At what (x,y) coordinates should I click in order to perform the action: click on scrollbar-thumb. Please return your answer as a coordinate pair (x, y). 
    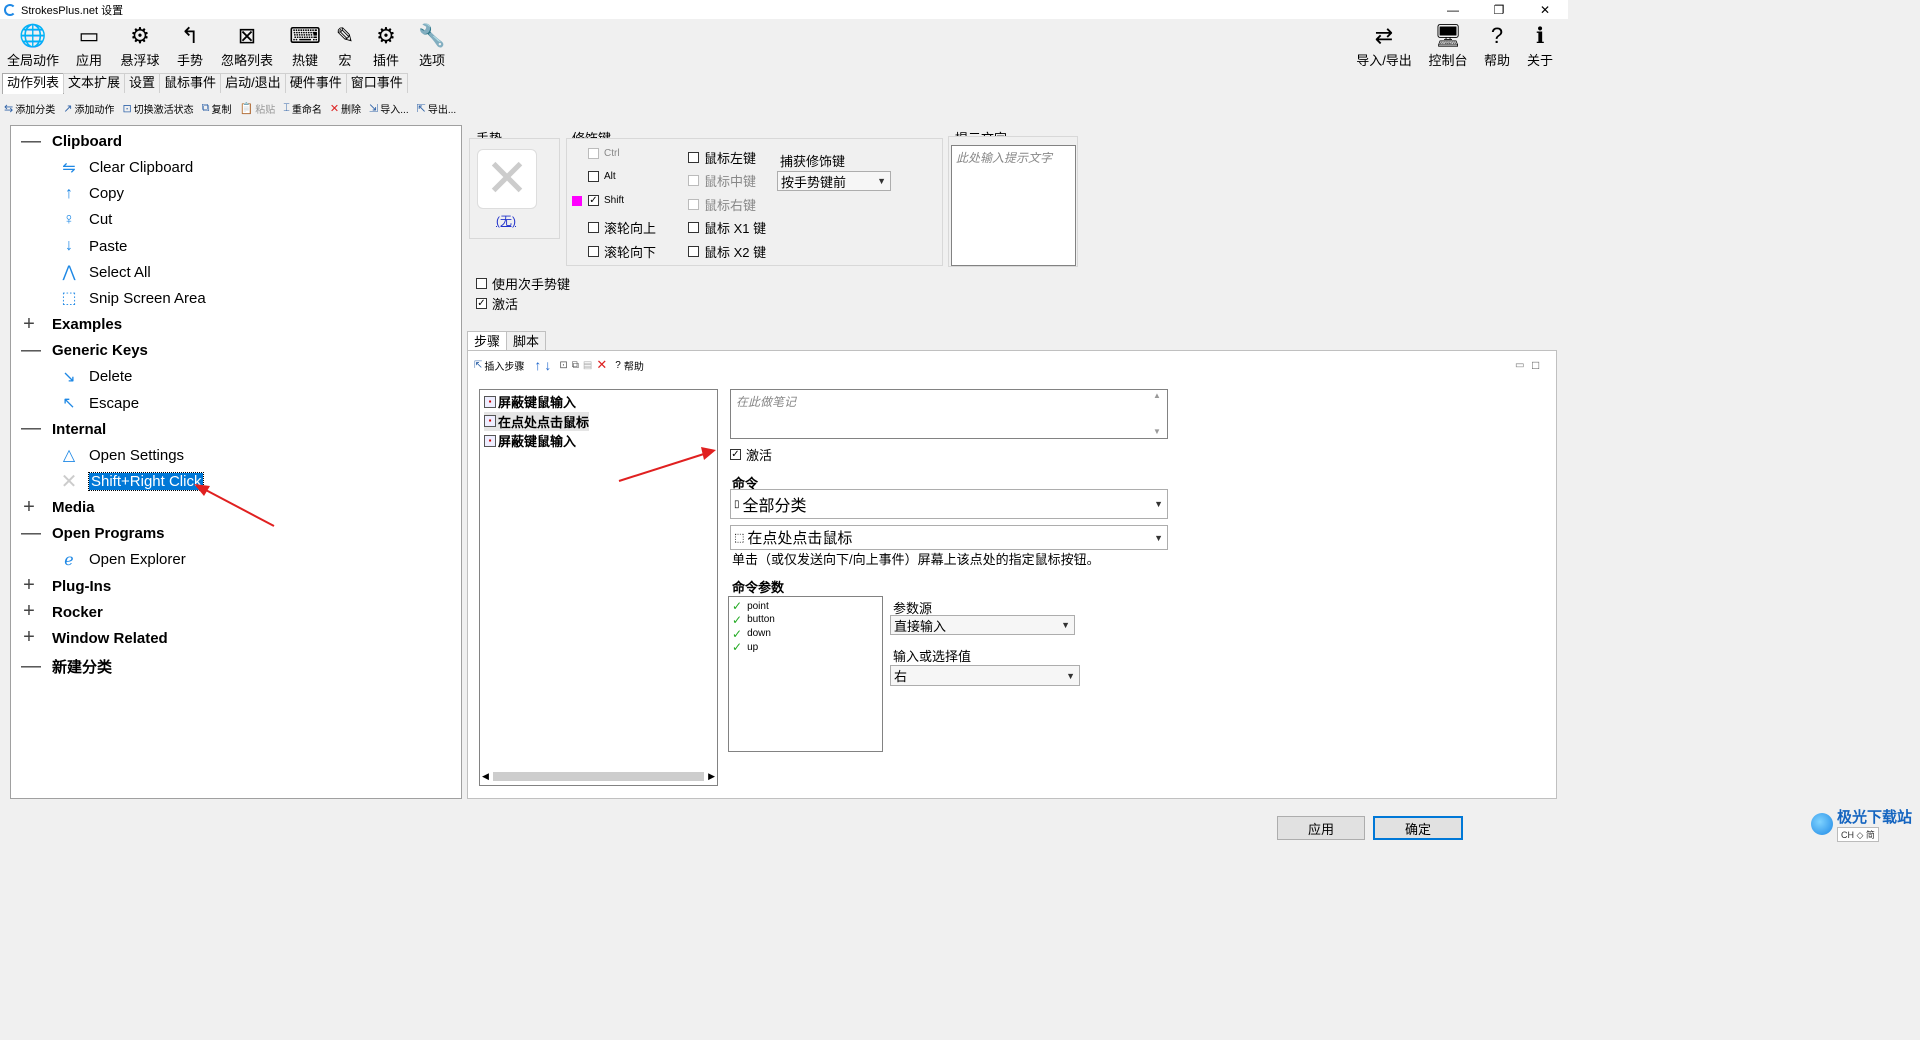
    Looking at the image, I should click on (598, 776).